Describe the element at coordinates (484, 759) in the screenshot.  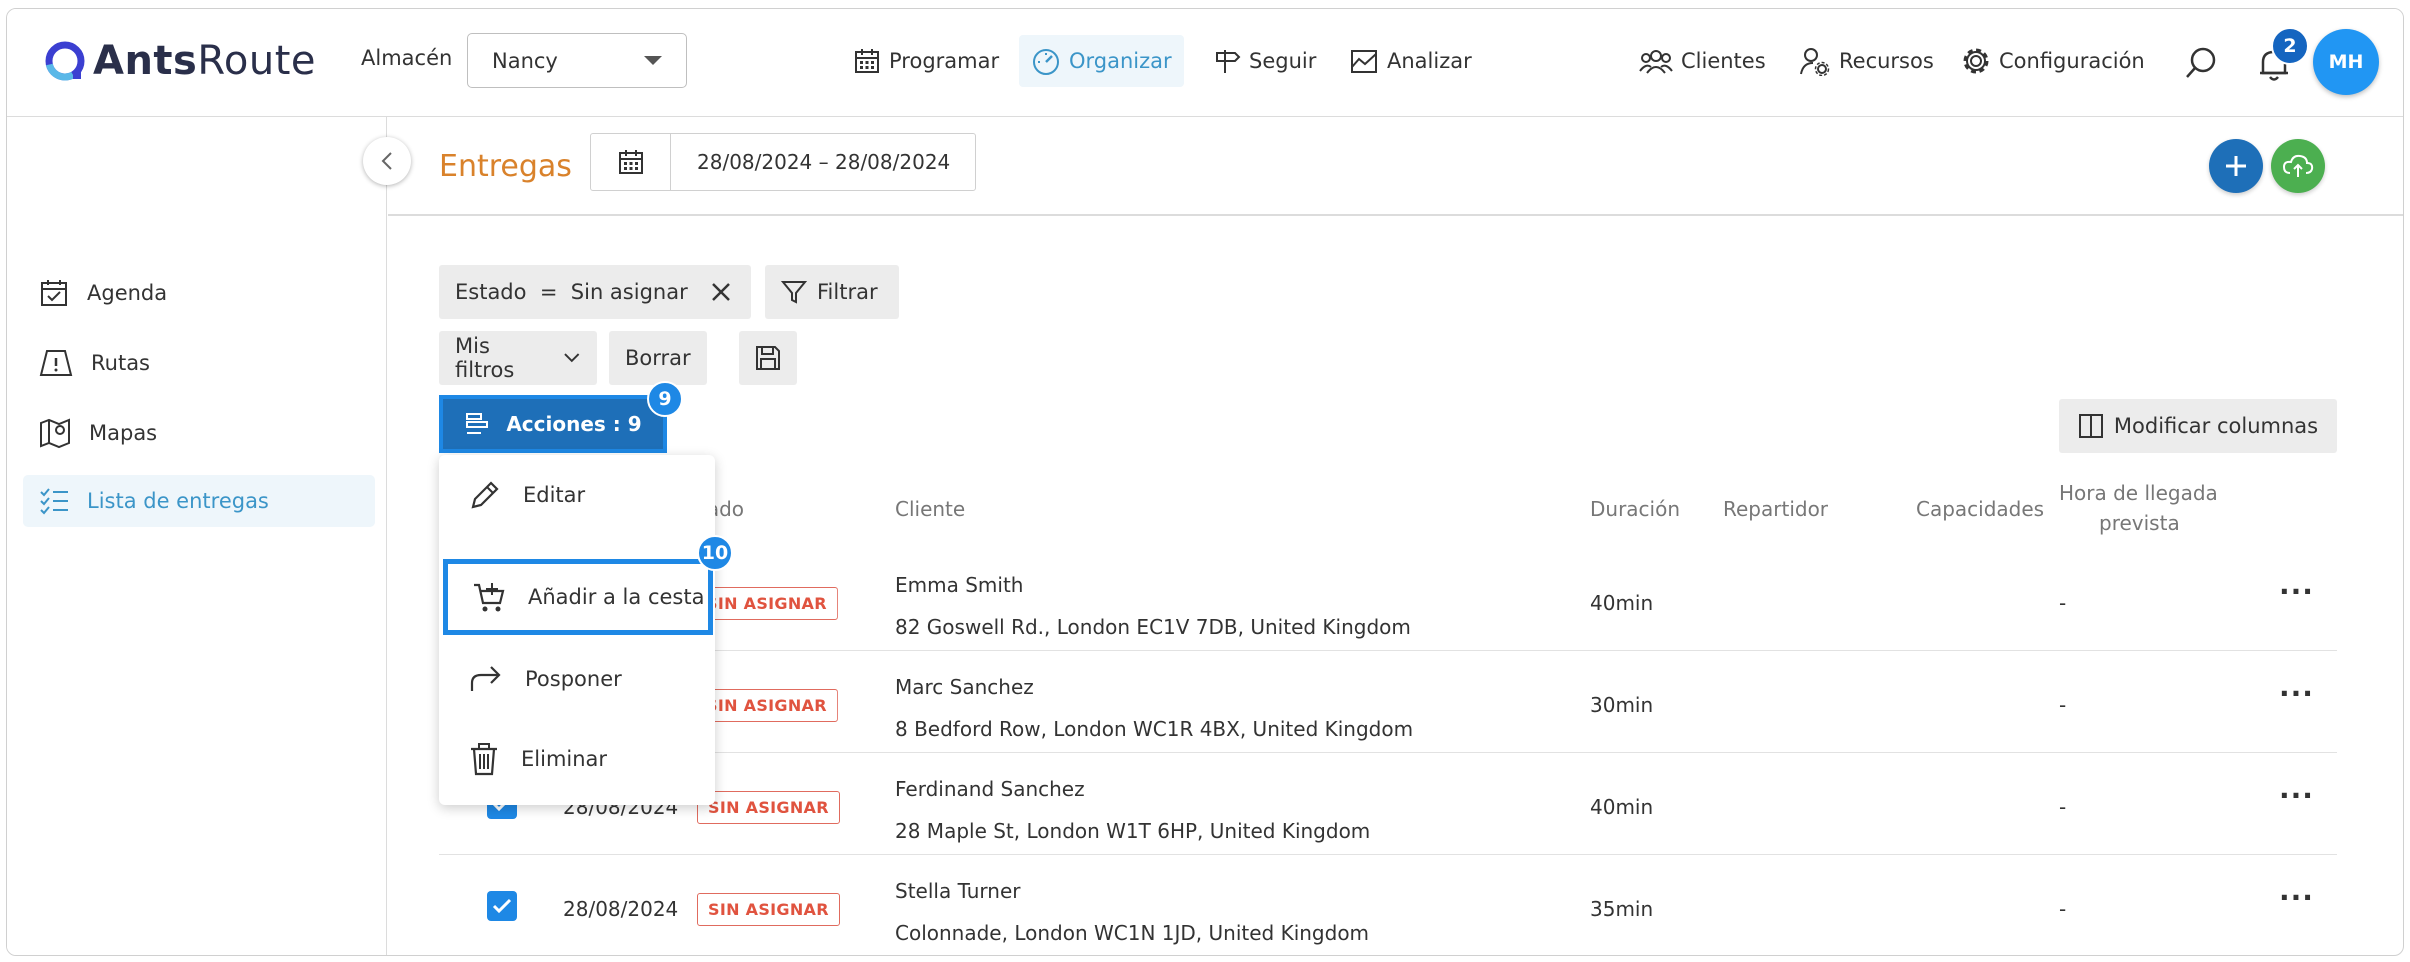
I see `trash-icon` at that location.